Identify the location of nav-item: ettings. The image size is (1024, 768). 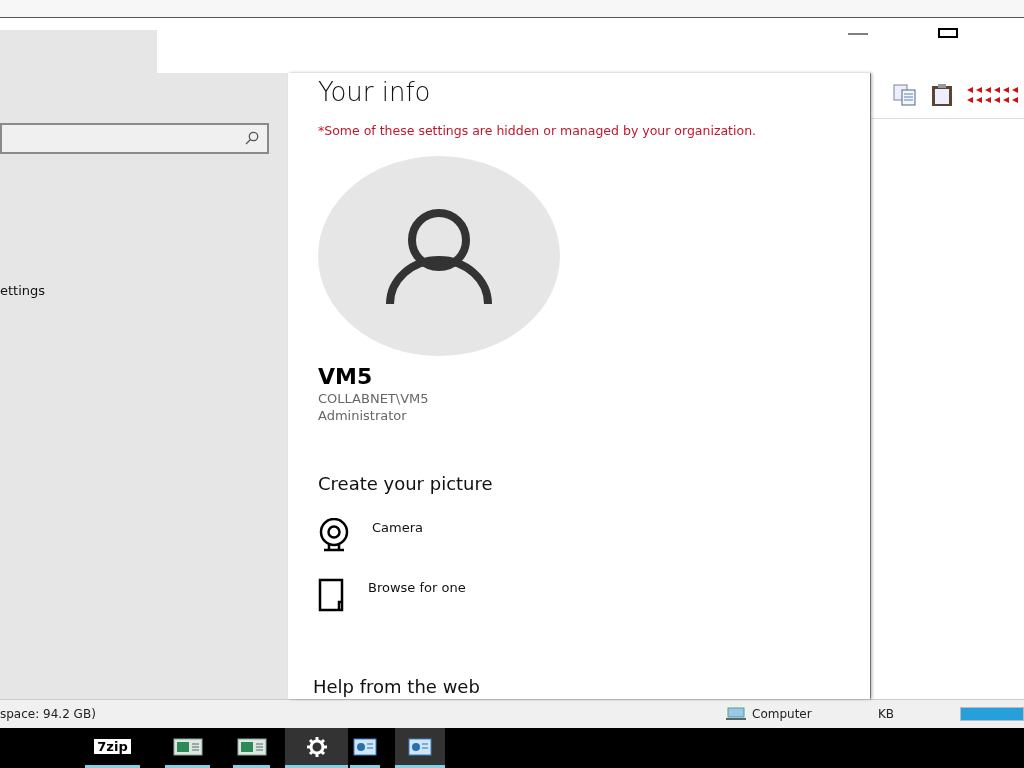
(23, 290).